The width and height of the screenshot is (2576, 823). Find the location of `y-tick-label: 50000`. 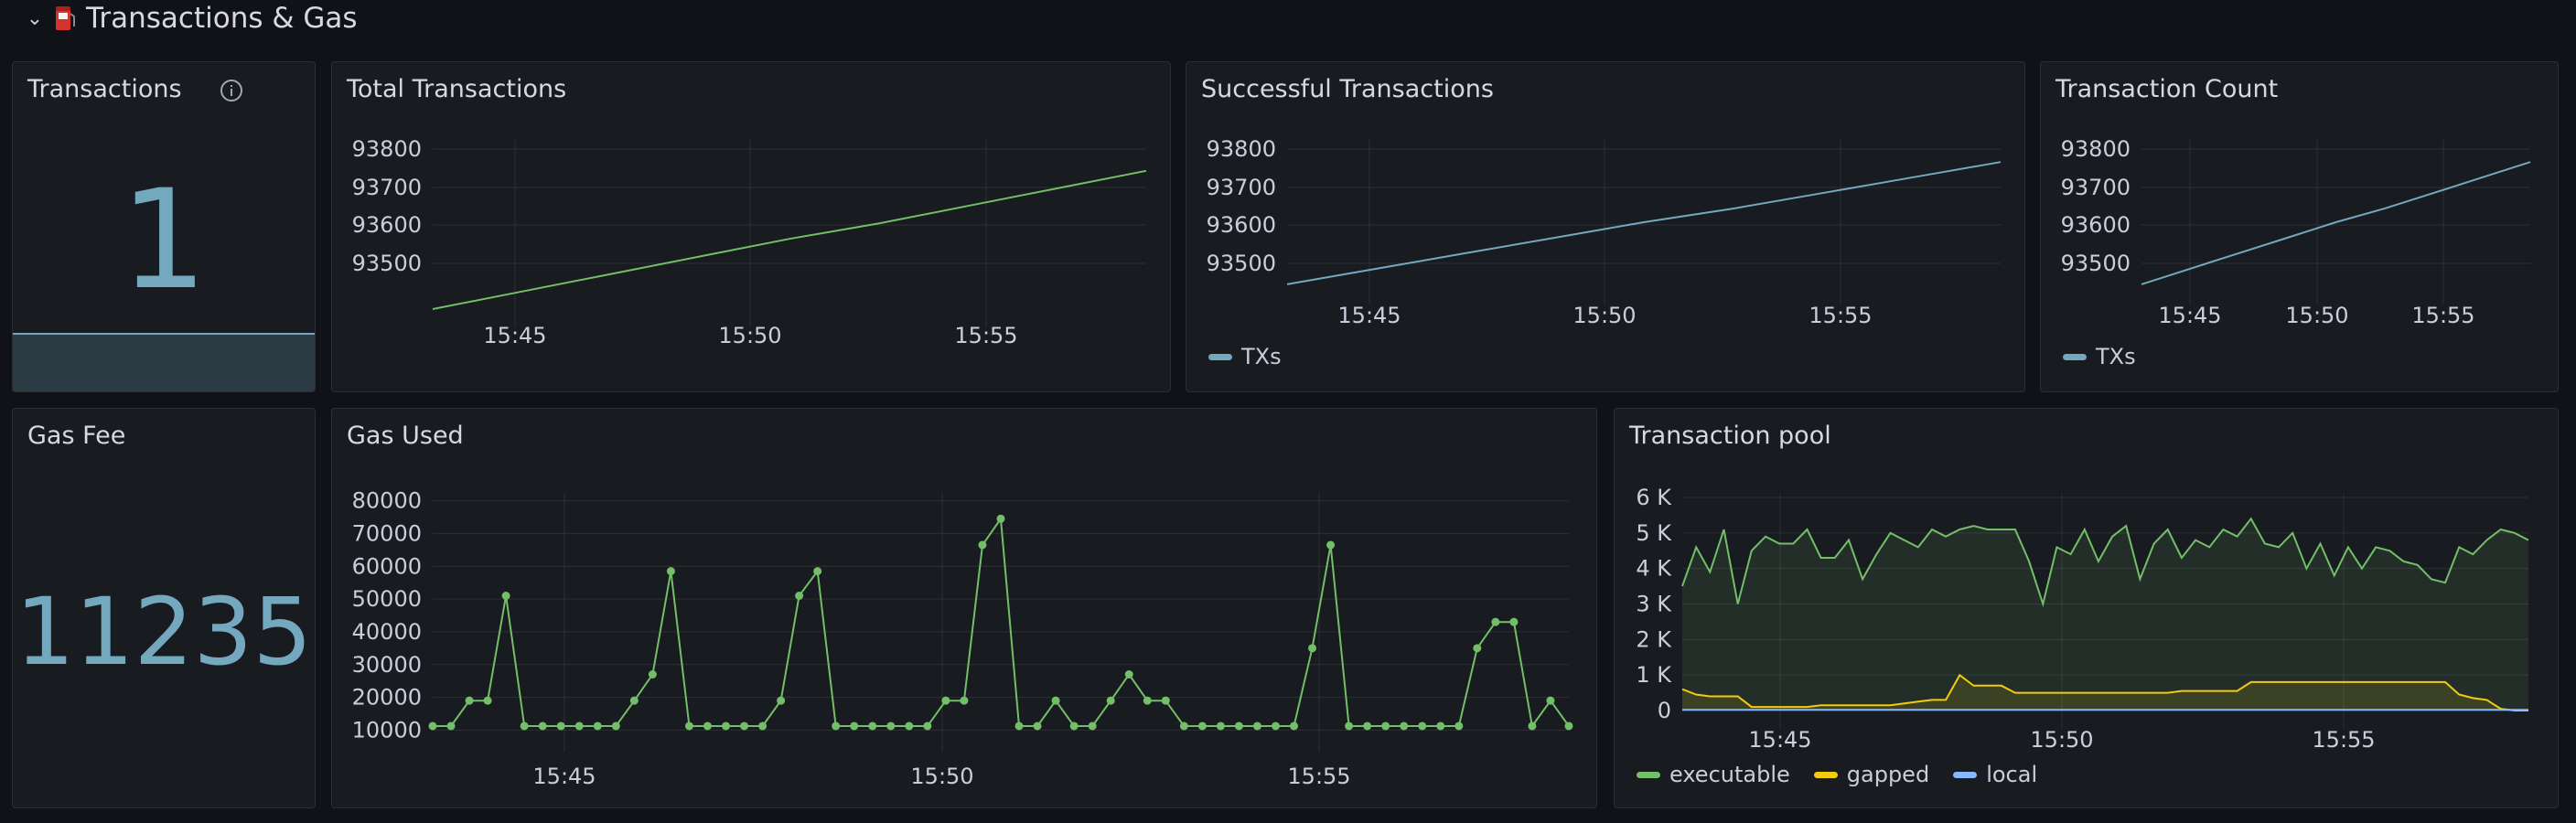

y-tick-label: 50000 is located at coordinates (387, 599).